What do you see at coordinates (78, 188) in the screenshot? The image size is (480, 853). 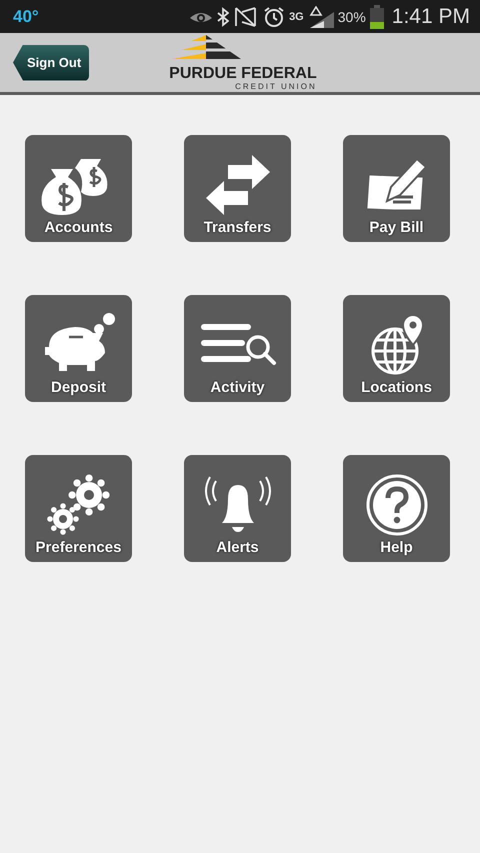 I see `menu-tile: Accounts` at bounding box center [78, 188].